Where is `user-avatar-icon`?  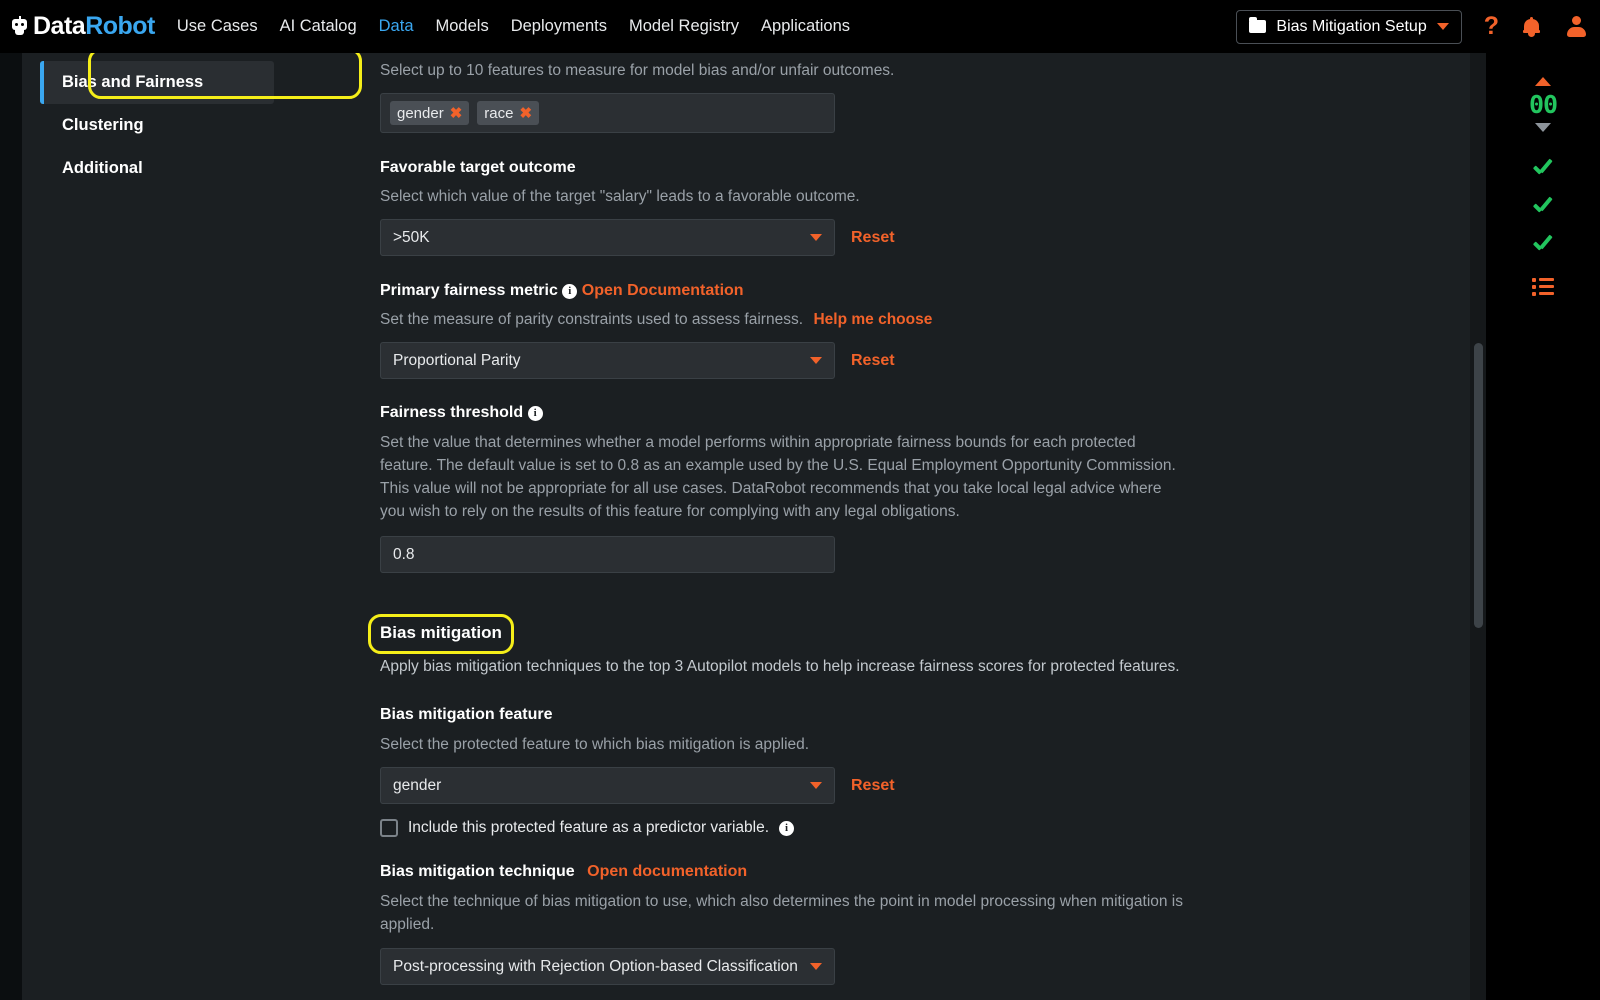
user-avatar-icon is located at coordinates (1576, 26).